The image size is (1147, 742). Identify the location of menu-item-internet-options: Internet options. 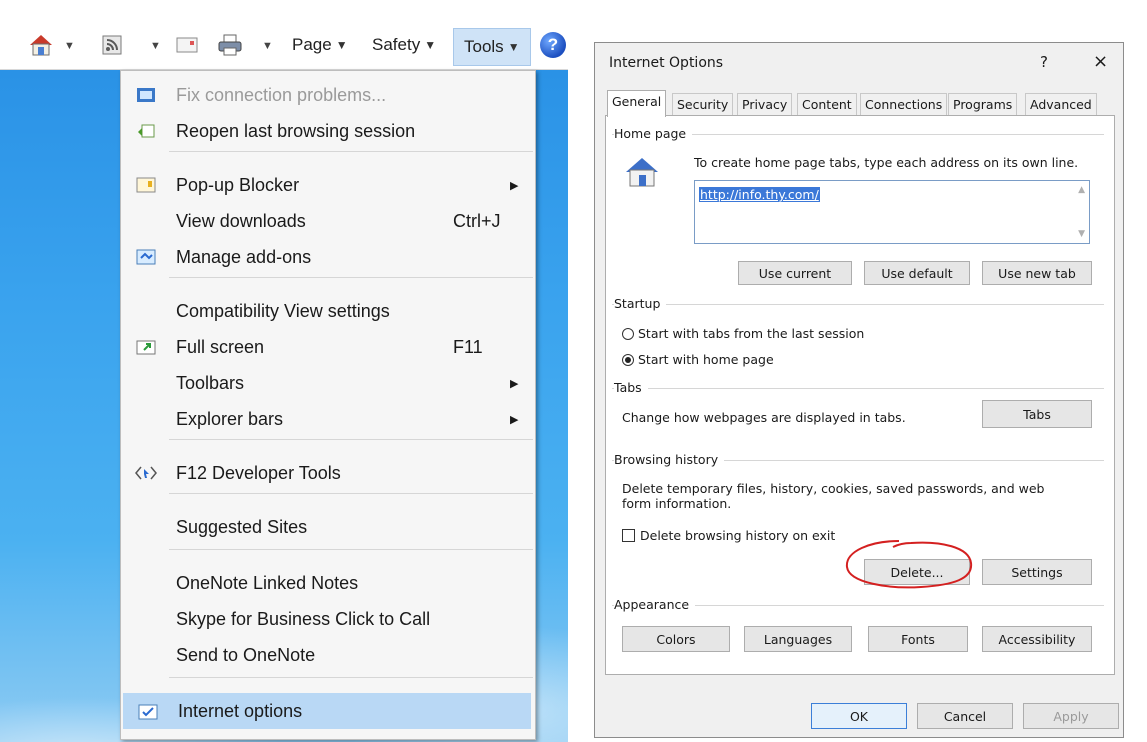
(327, 711).